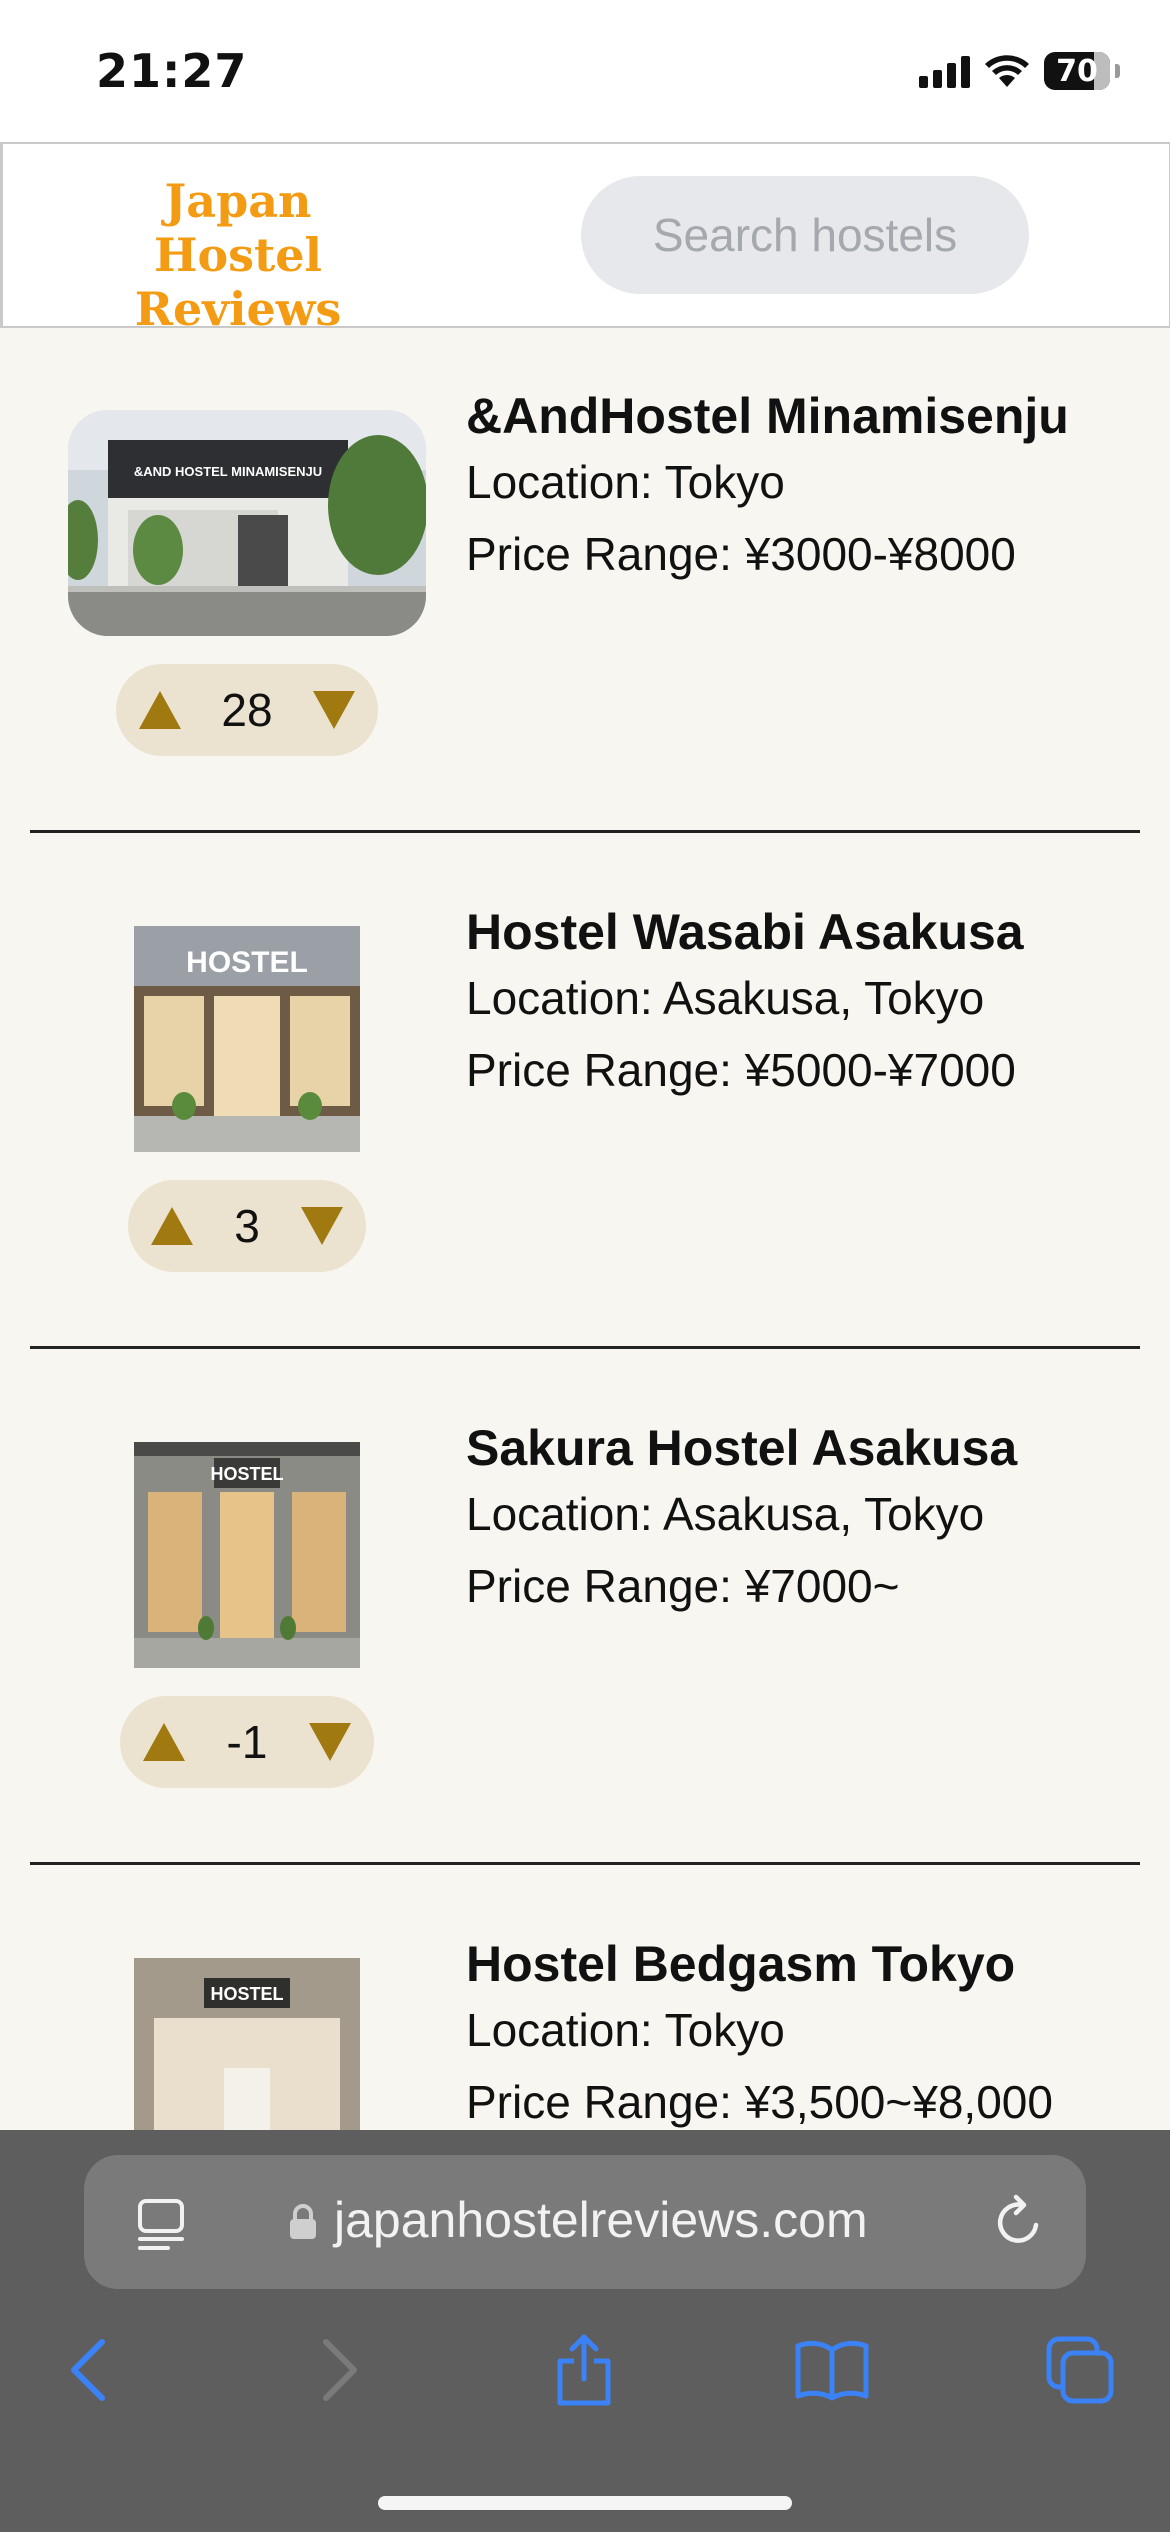 This screenshot has height=2532, width=1170. What do you see at coordinates (228, 471) in the screenshot?
I see `photo-sign-text: &AND HOSTEL MINAMISENJU` at bounding box center [228, 471].